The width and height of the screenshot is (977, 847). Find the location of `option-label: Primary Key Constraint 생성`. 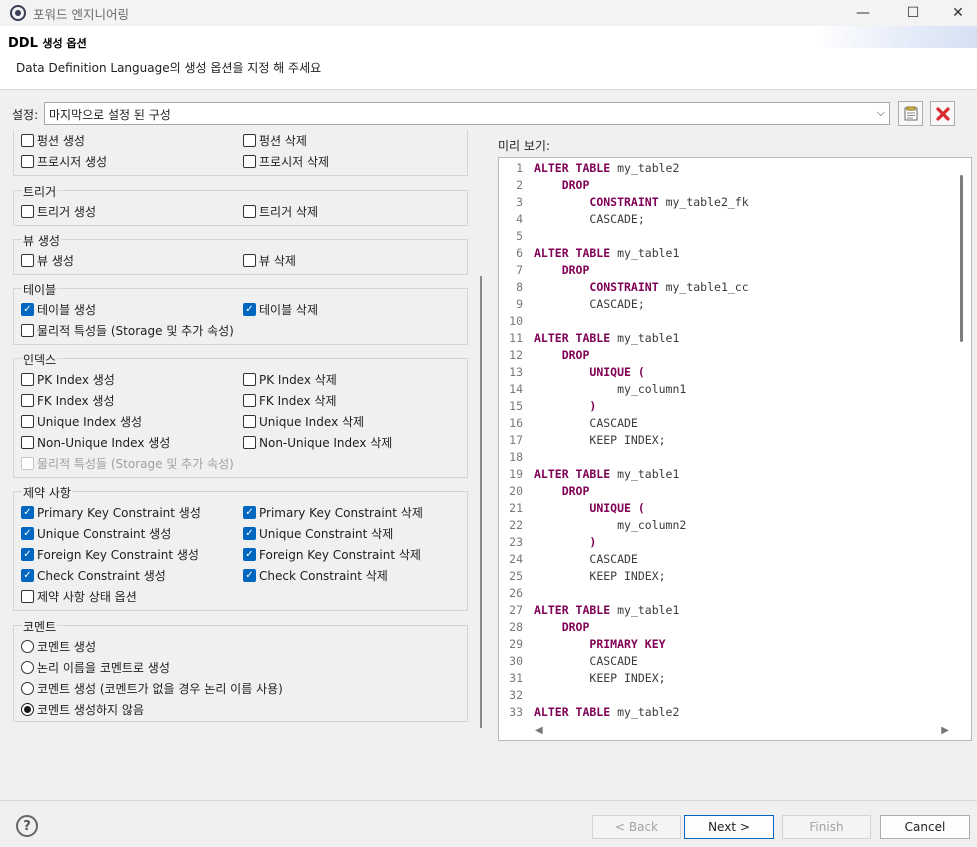

option-label: Primary Key Constraint 생성 is located at coordinates (119, 513).